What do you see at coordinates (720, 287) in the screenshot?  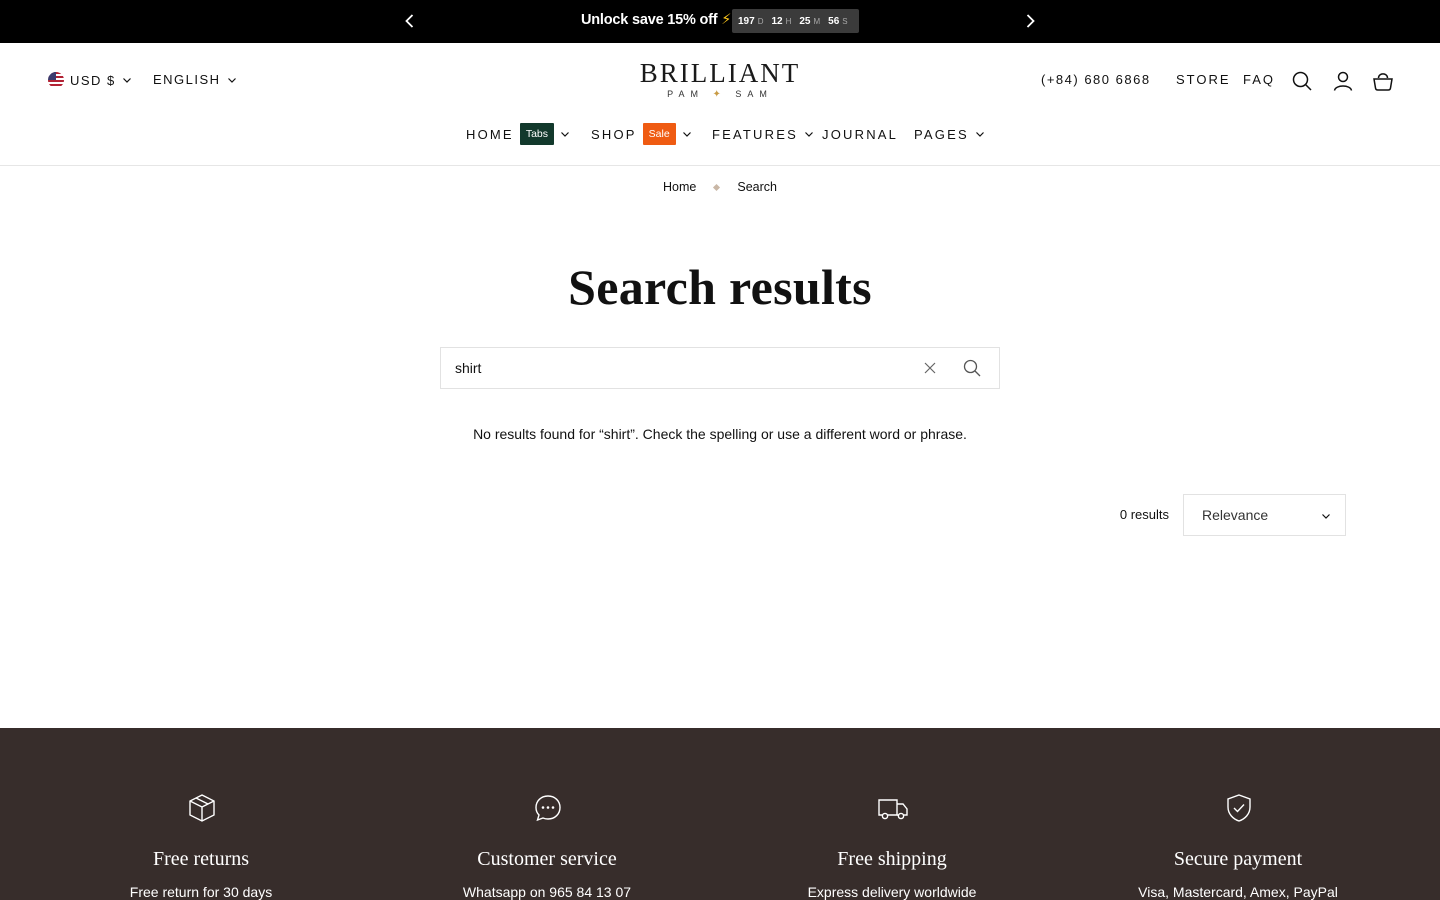 I see `page-title: Search results` at bounding box center [720, 287].